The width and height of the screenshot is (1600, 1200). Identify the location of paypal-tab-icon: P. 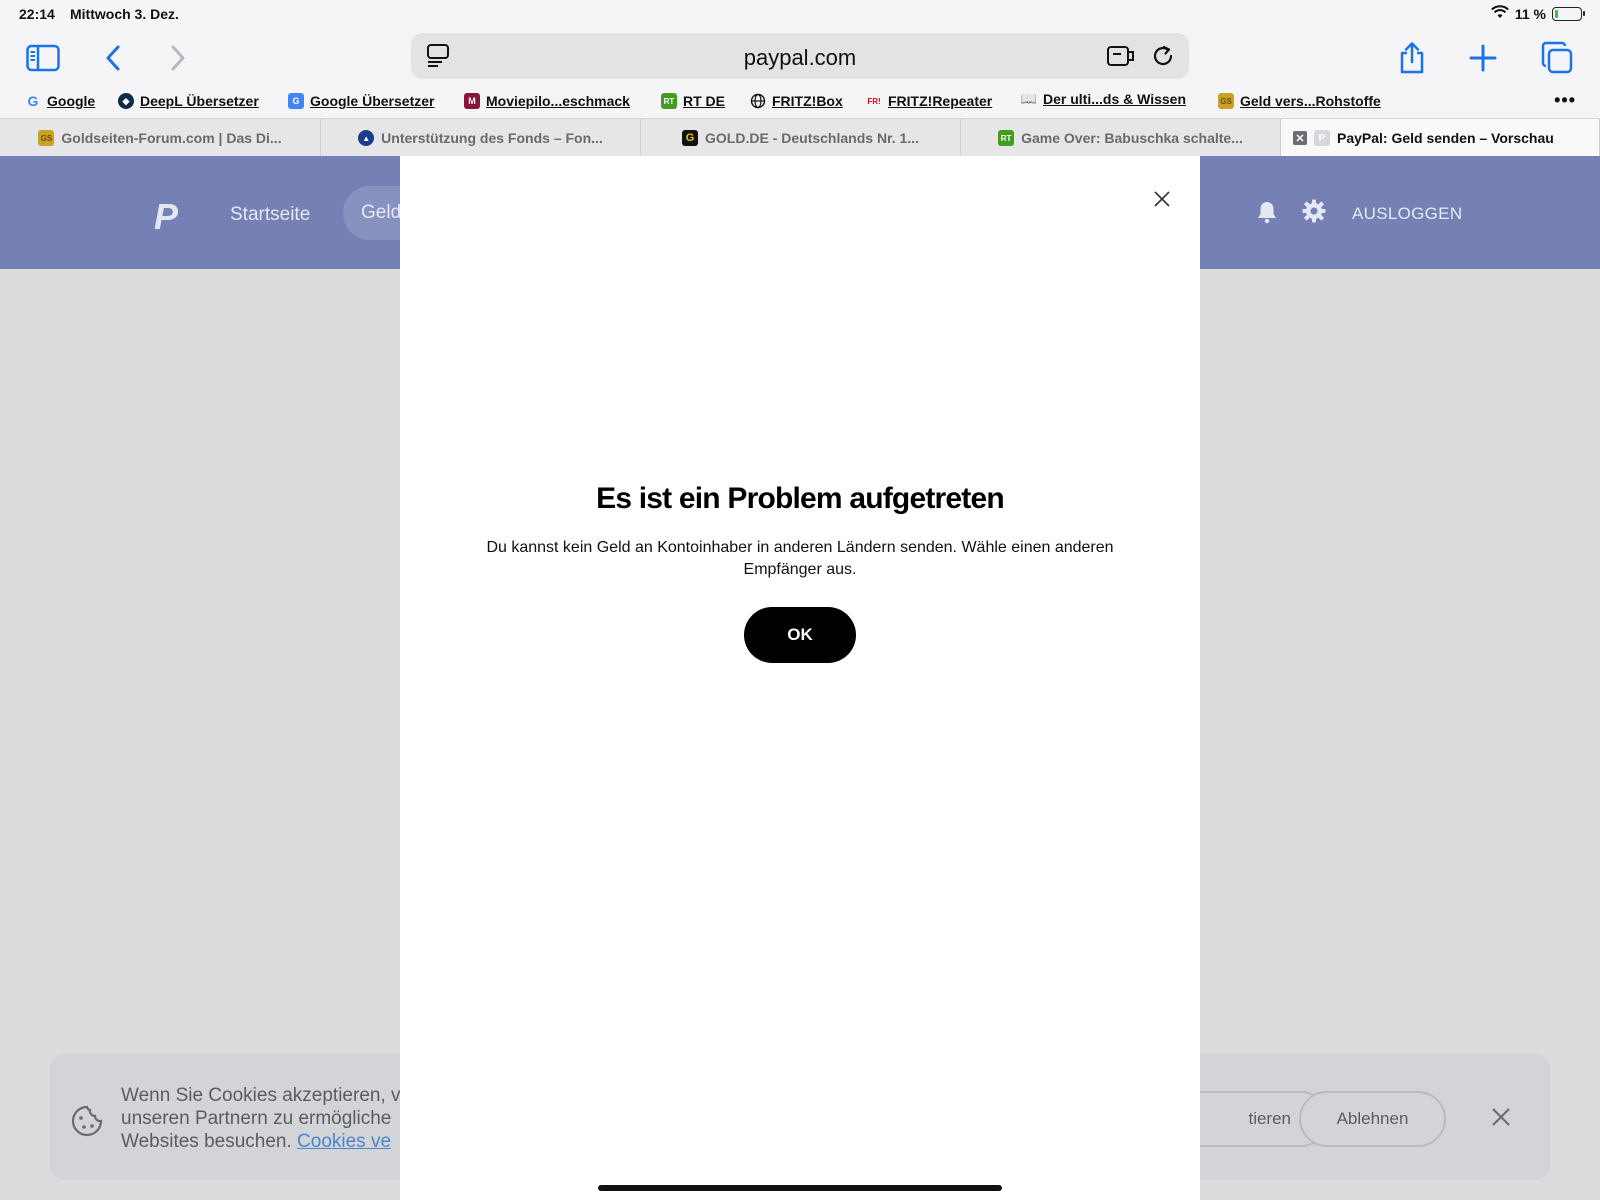
(1322, 138).